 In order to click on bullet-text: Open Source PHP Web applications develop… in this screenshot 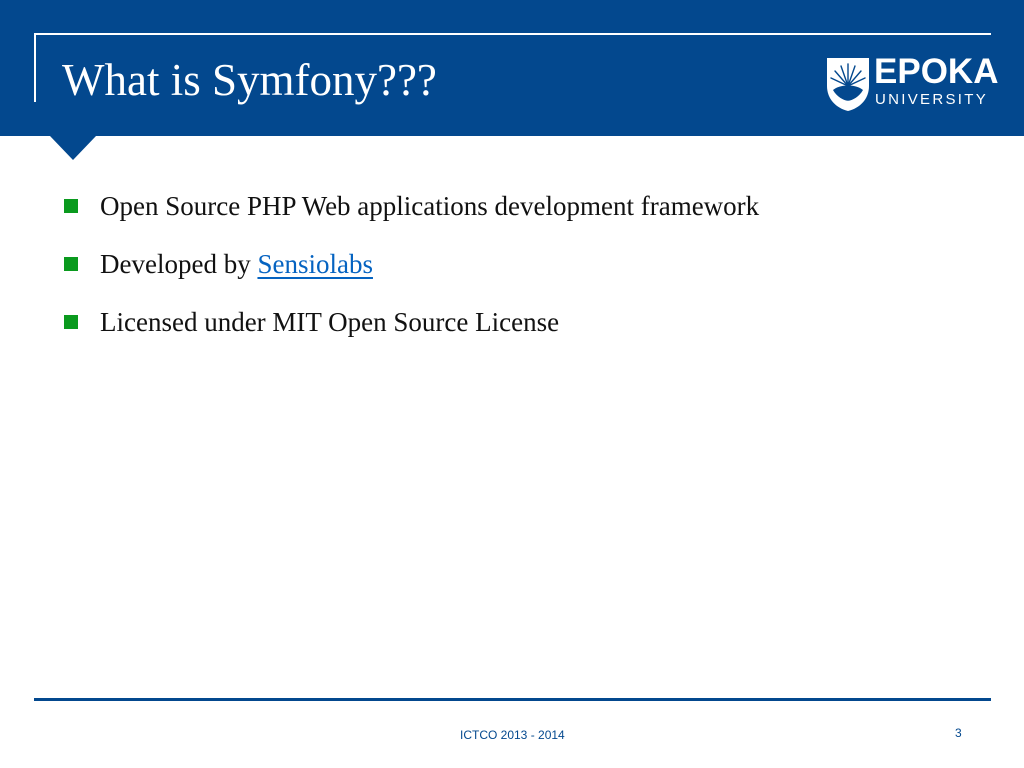, I will do `click(430, 206)`.